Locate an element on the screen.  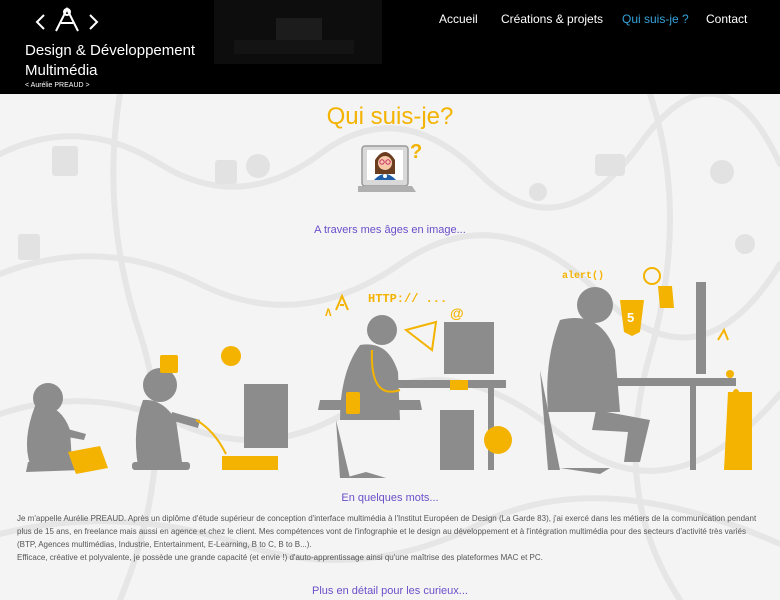
teen-computer-tower is located at coordinates (457, 440).